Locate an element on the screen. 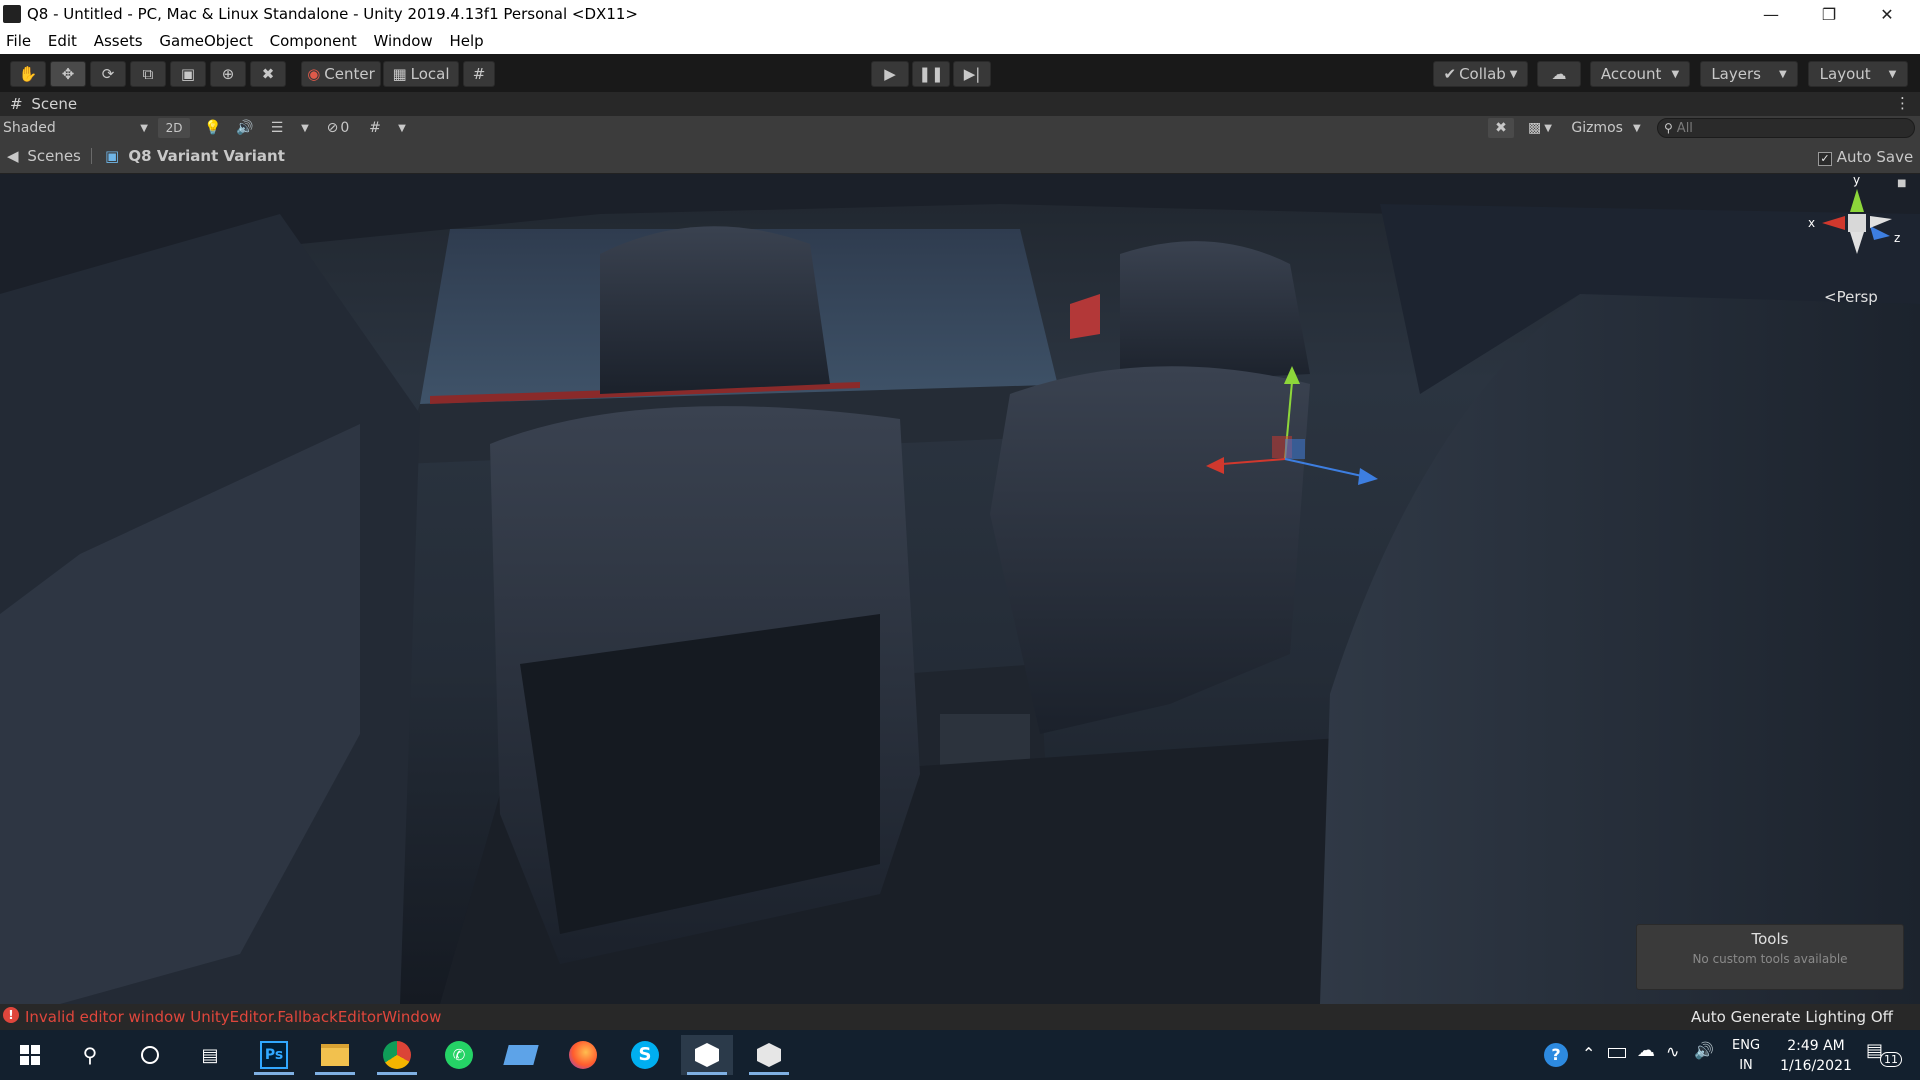 This screenshot has width=1920, height=1080. shading-mode-dropdown: Shaded ▼ is located at coordinates (75, 128).